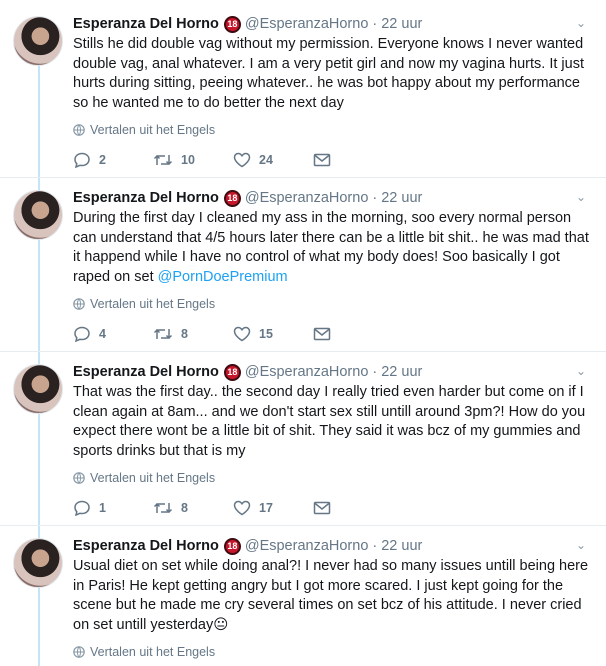 Image resolution: width=606 pixels, height=666 pixels. I want to click on tweet-actions: 1 8 17, so click(331, 508).